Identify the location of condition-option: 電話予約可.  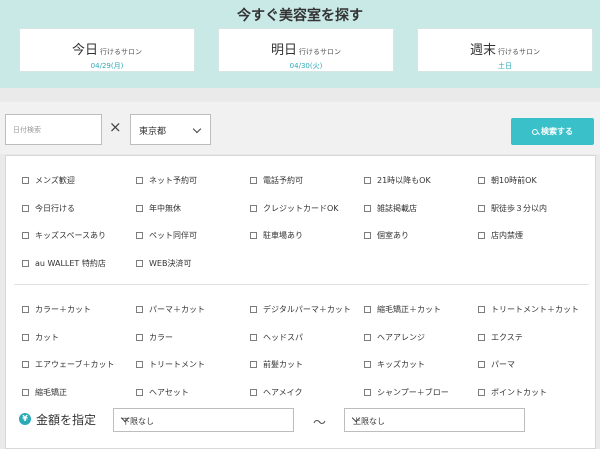
(276, 182).